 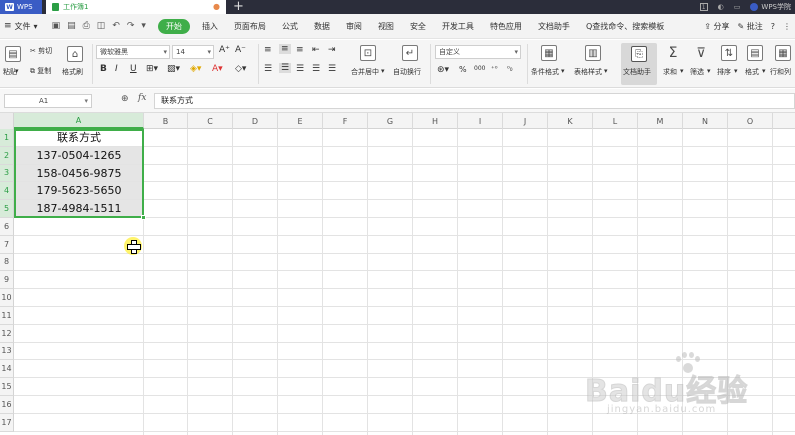 What do you see at coordinates (418, 26) in the screenshot?
I see `tab-security: 安全` at bounding box center [418, 26].